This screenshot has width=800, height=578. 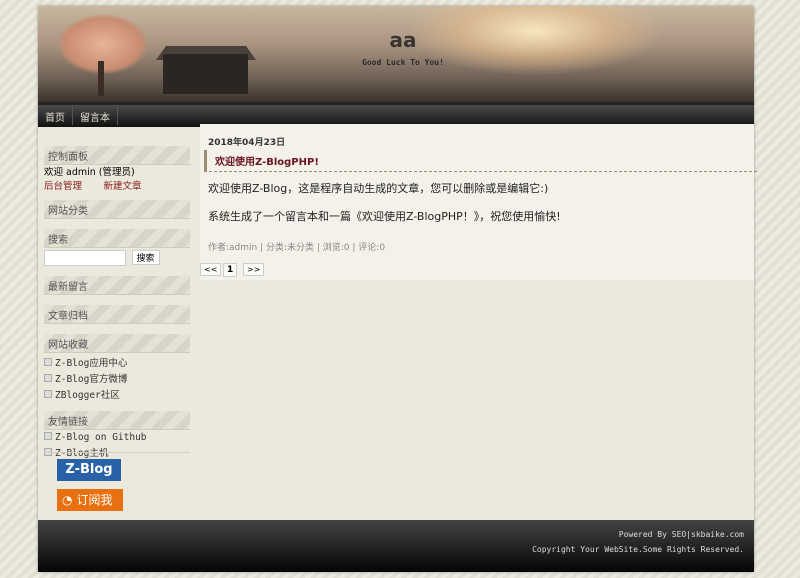 What do you see at coordinates (117, 238) in the screenshot?
I see `widget-title-search: 搜索` at bounding box center [117, 238].